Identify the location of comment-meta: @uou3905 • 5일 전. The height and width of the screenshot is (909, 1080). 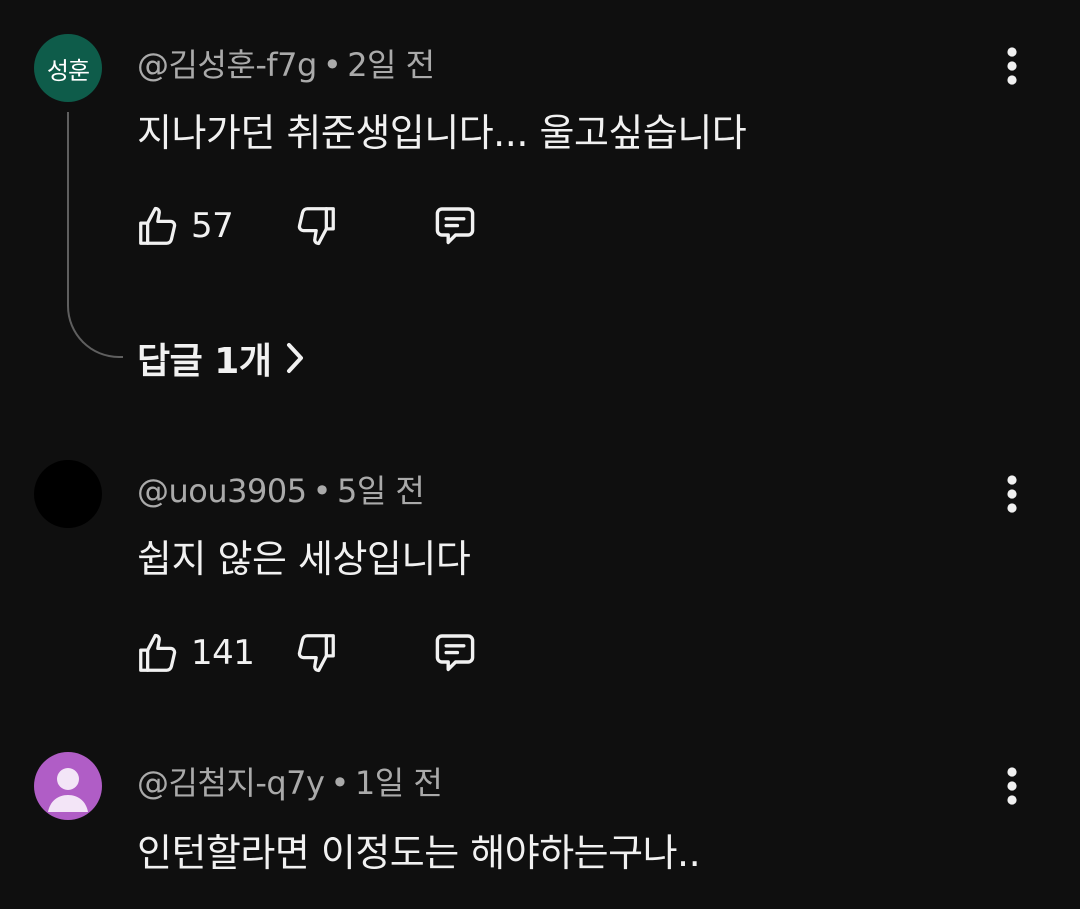
(281, 489).